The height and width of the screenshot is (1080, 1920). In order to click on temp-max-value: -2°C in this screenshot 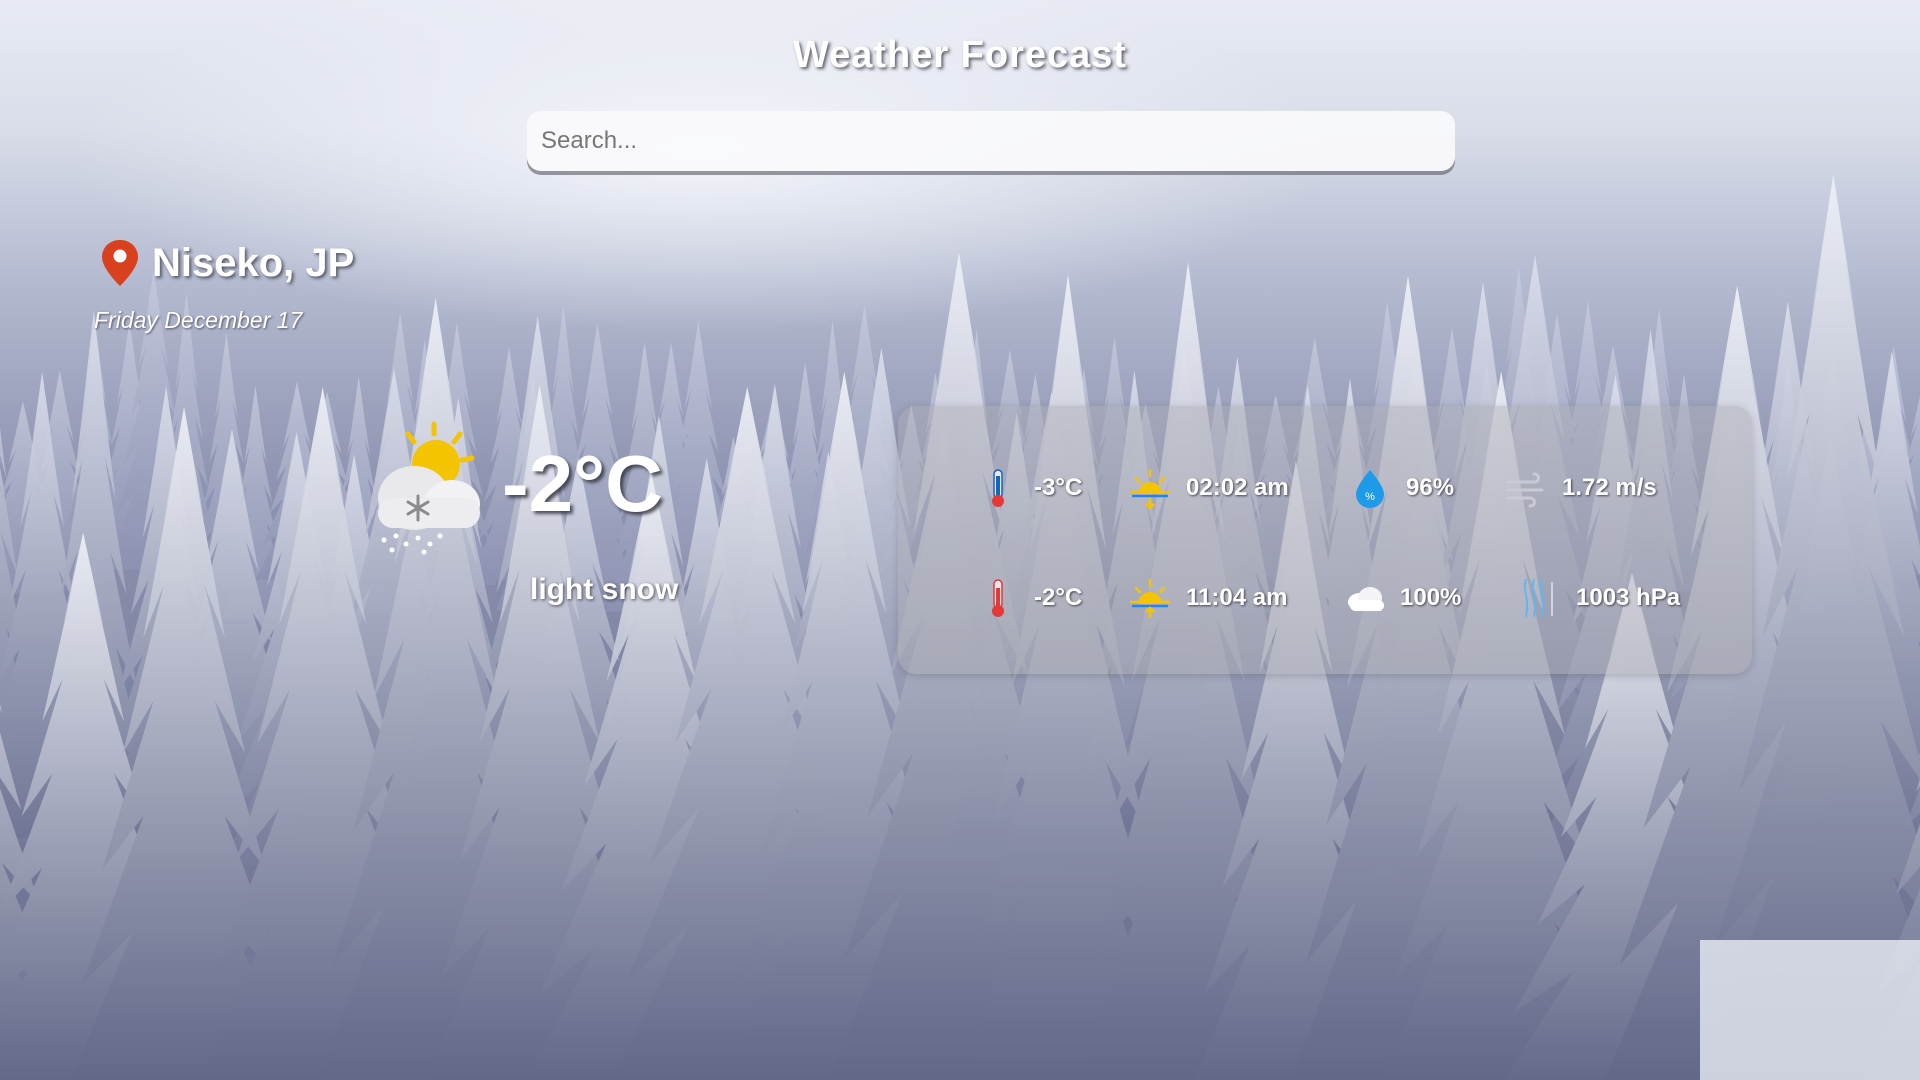, I will do `click(1058, 597)`.